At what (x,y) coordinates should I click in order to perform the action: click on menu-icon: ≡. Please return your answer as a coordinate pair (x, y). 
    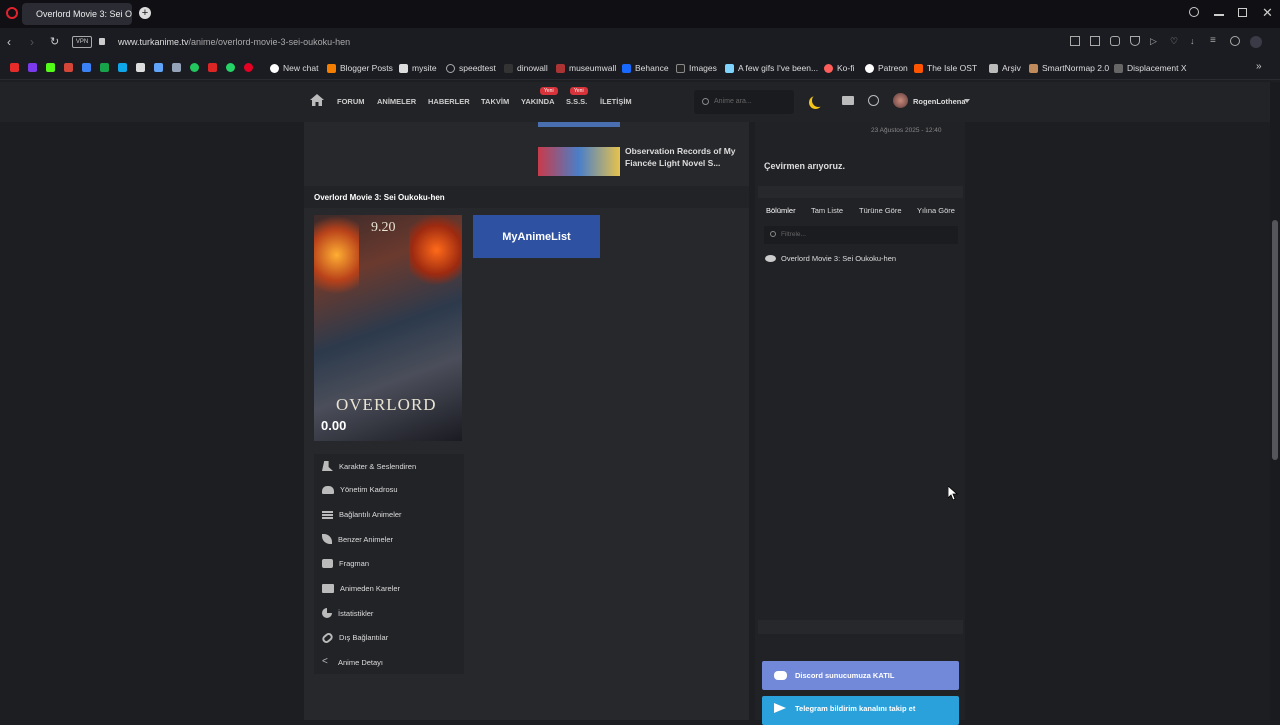
    Looking at the image, I should click on (1215, 41).